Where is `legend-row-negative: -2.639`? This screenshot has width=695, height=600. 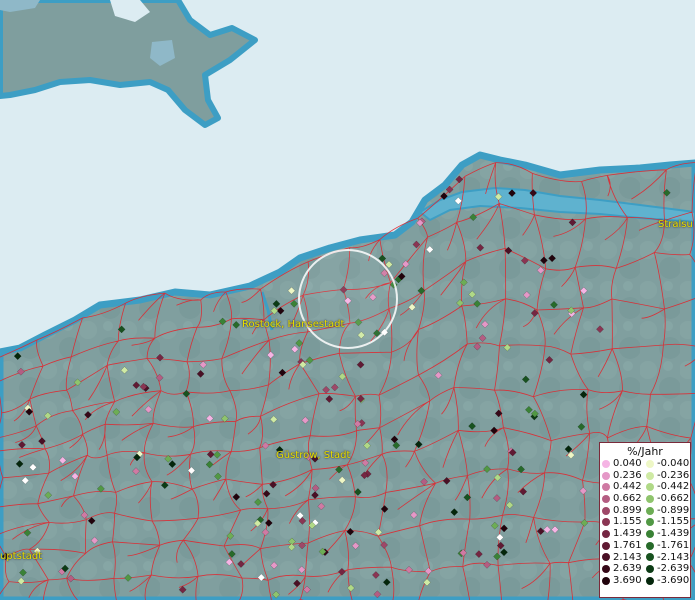
legend-row-negative: -2.639 is located at coordinates (668, 569).